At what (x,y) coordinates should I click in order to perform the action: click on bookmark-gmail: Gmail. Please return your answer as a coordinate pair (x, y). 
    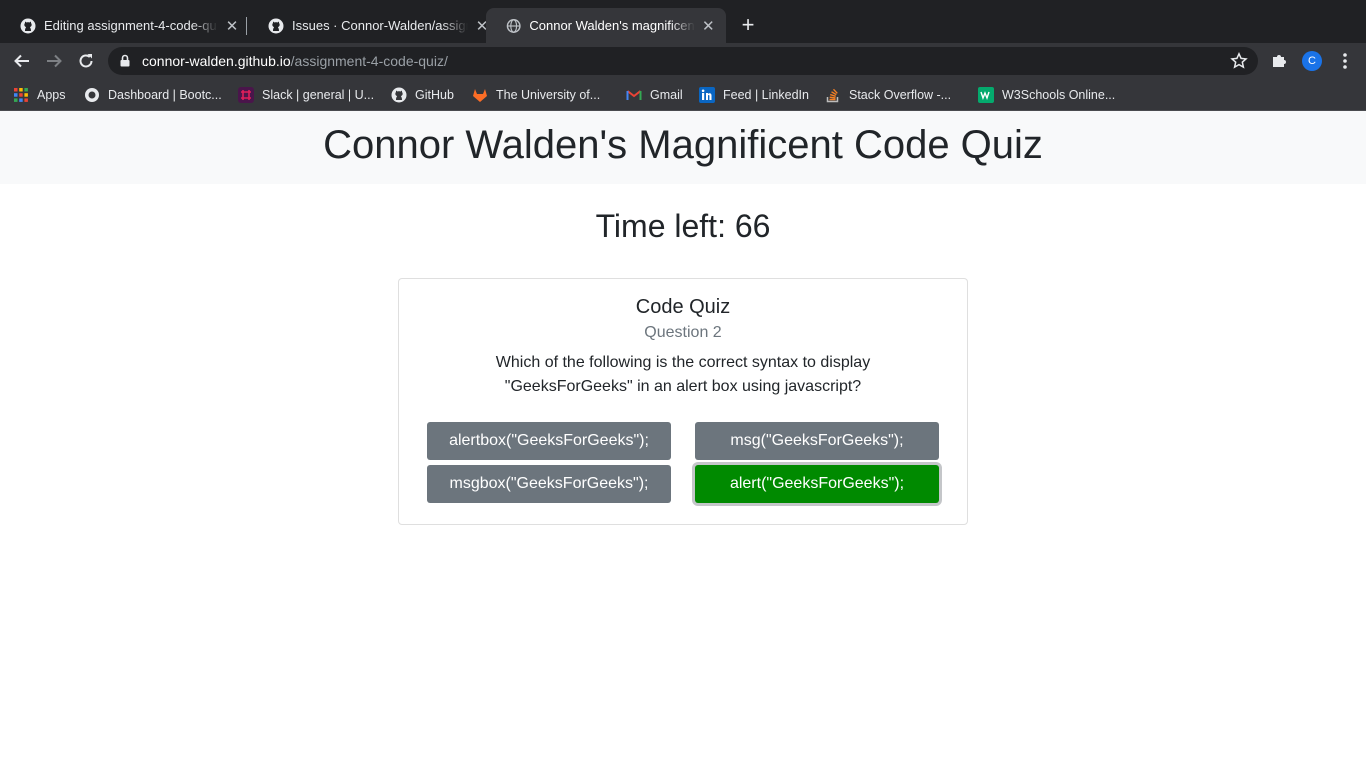
    Looking at the image, I should click on (654, 95).